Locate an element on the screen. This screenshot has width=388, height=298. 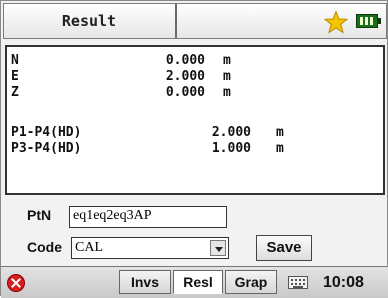
result-row-p3-p4: P3-P4(HD) 1.000 m is located at coordinates (191, 149).